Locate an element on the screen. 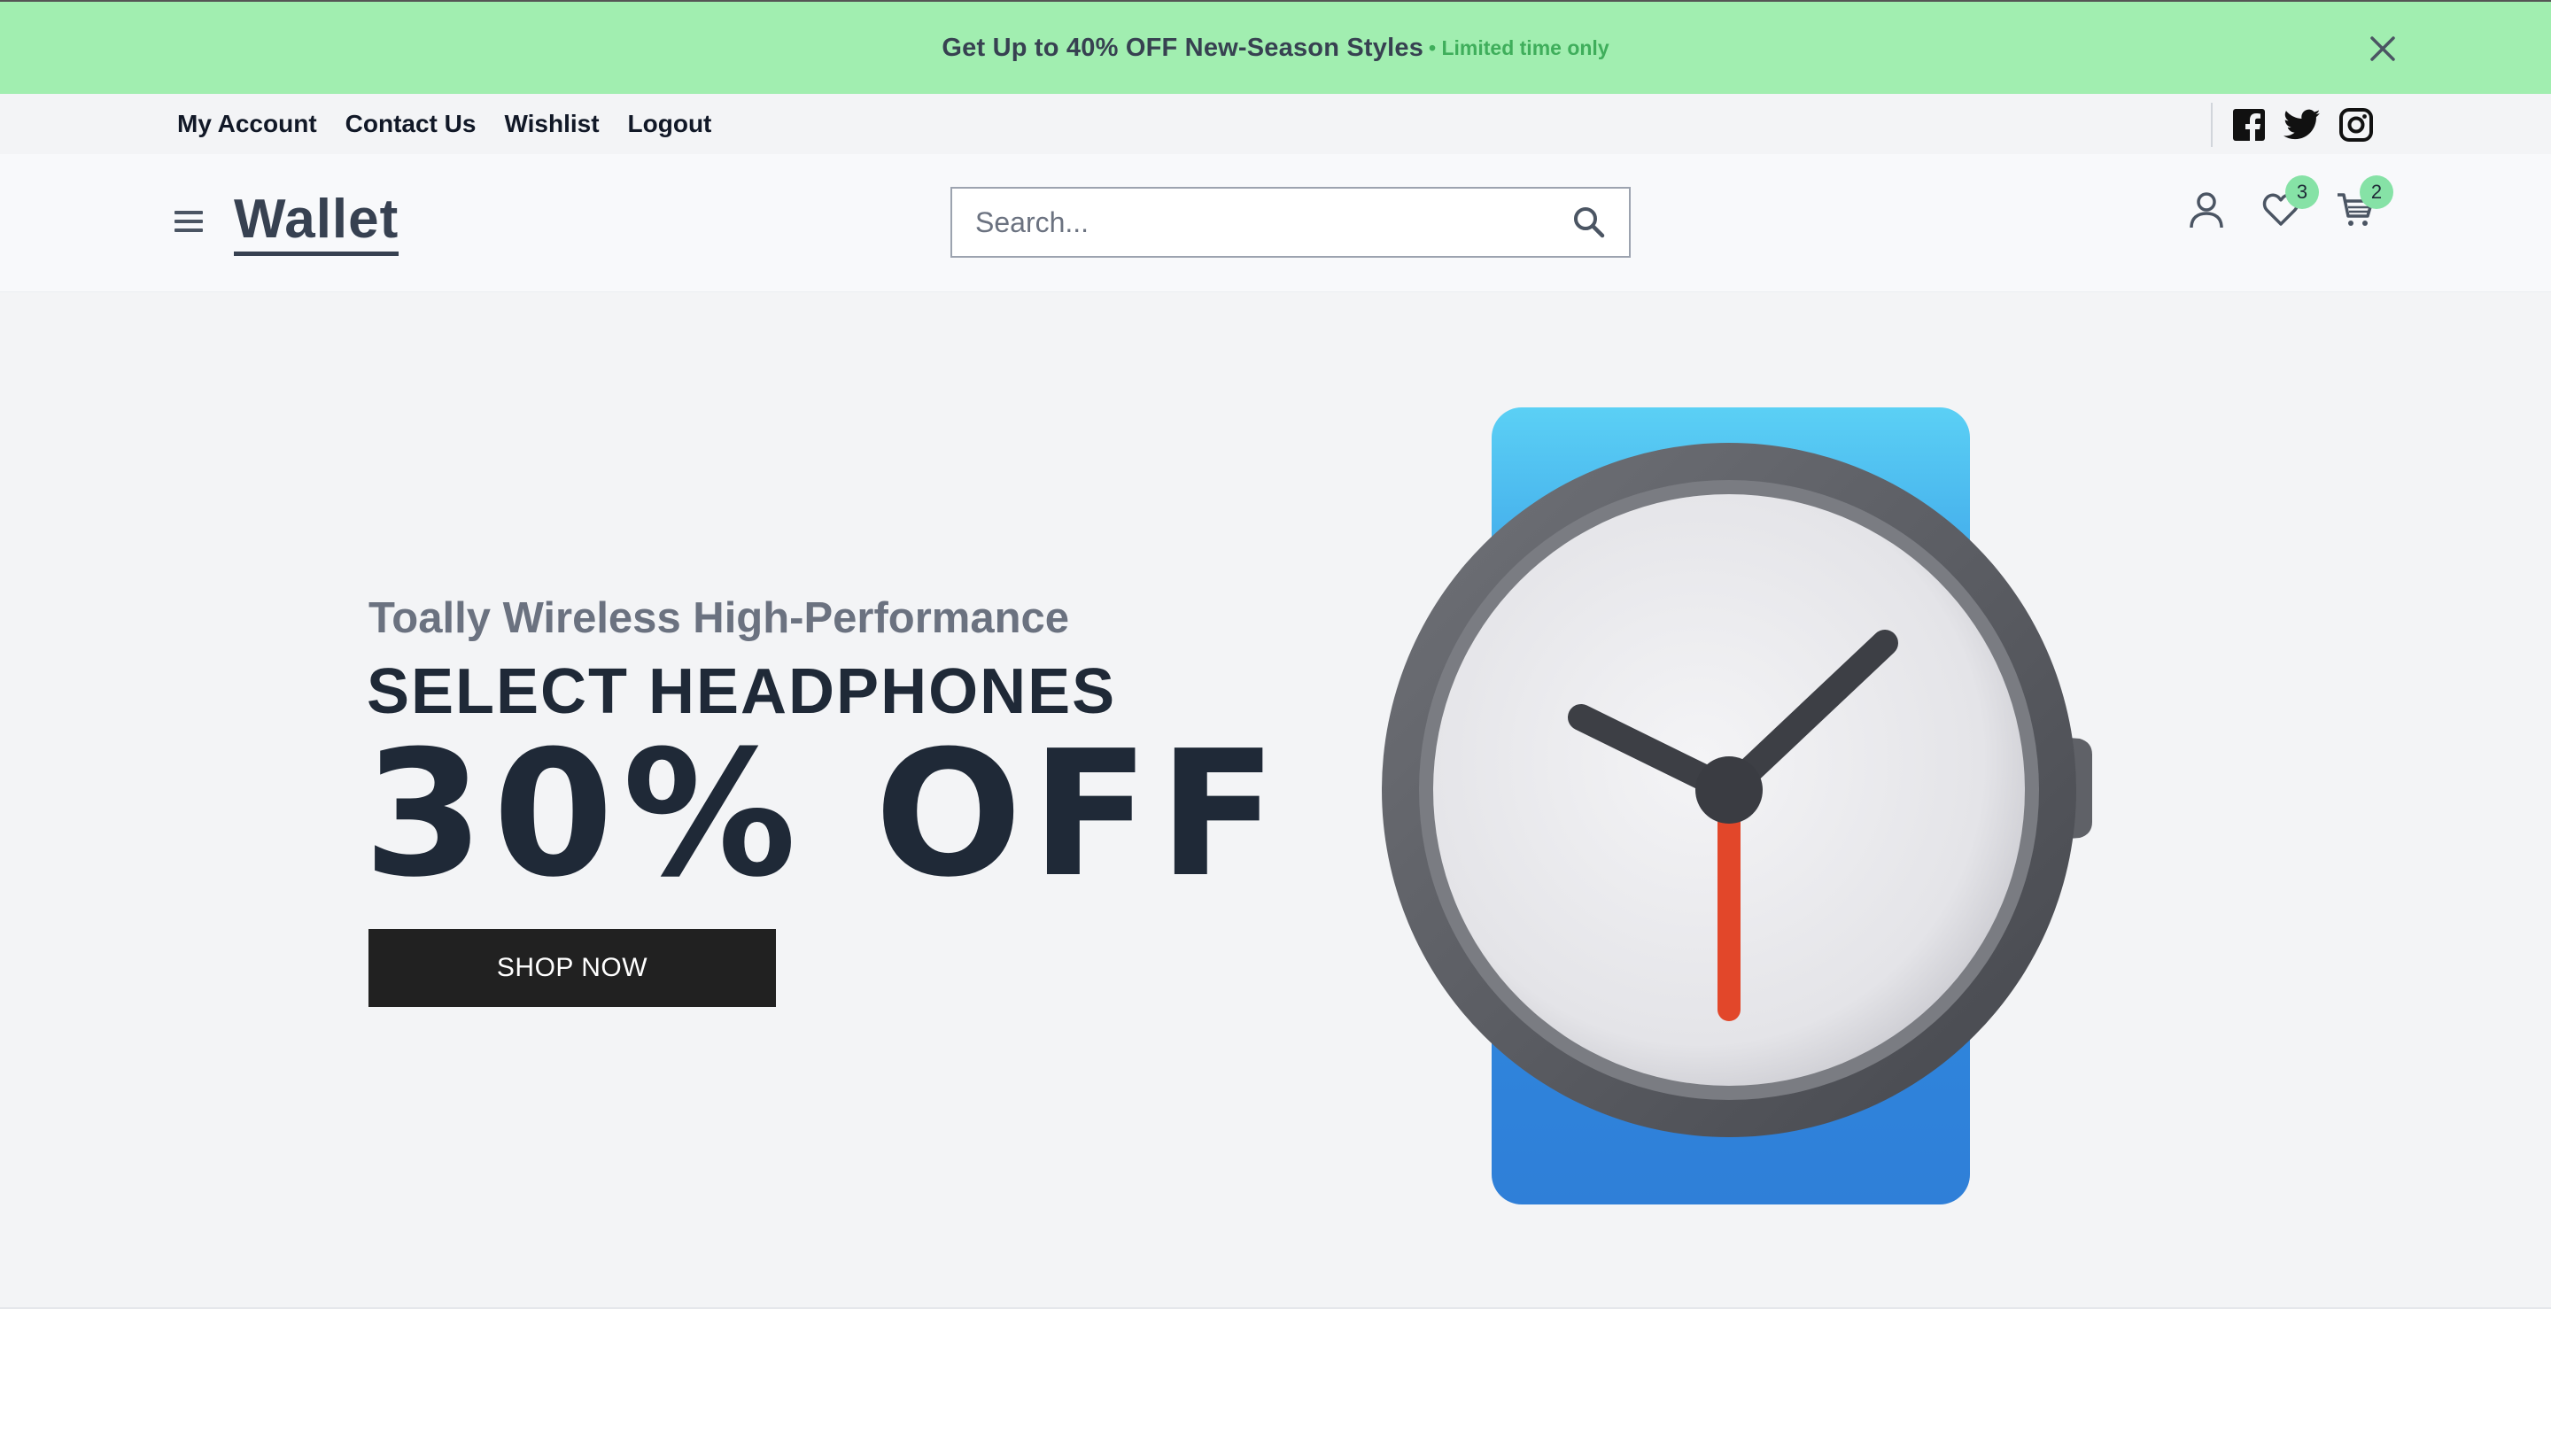  wishlist-link: Wishlist is located at coordinates (551, 124).